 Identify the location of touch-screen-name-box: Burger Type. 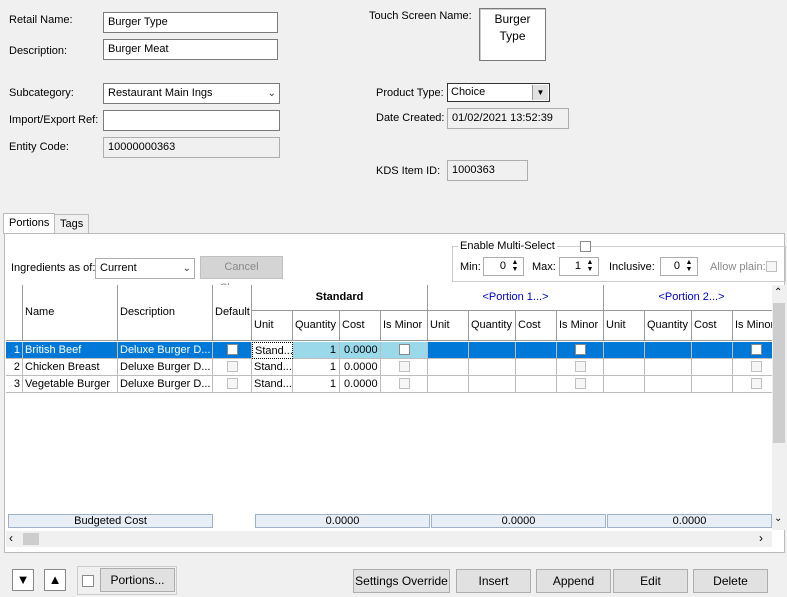
(512, 34).